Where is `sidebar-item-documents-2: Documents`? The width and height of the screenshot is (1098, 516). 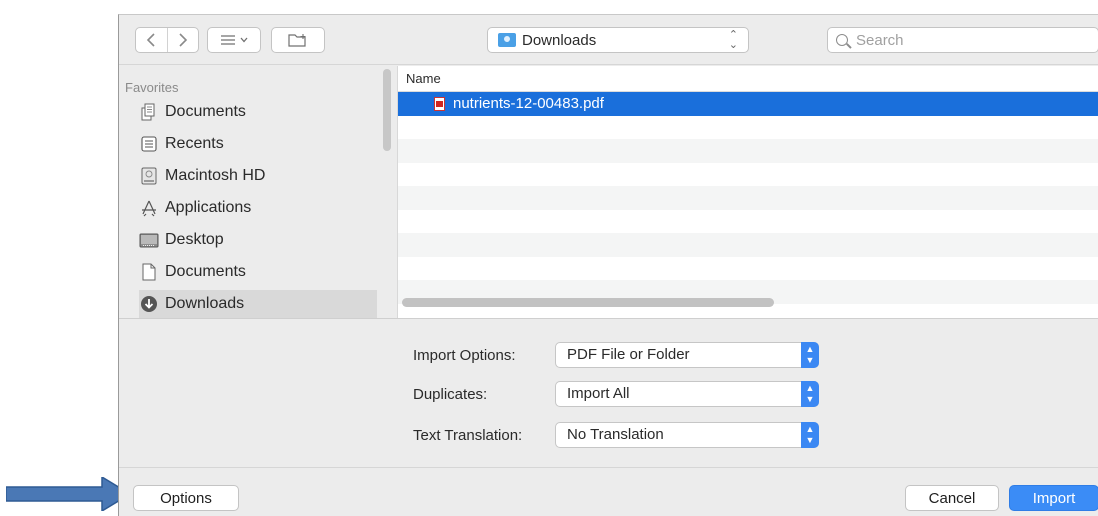
sidebar-item-documents-2: Documents is located at coordinates (257, 272).